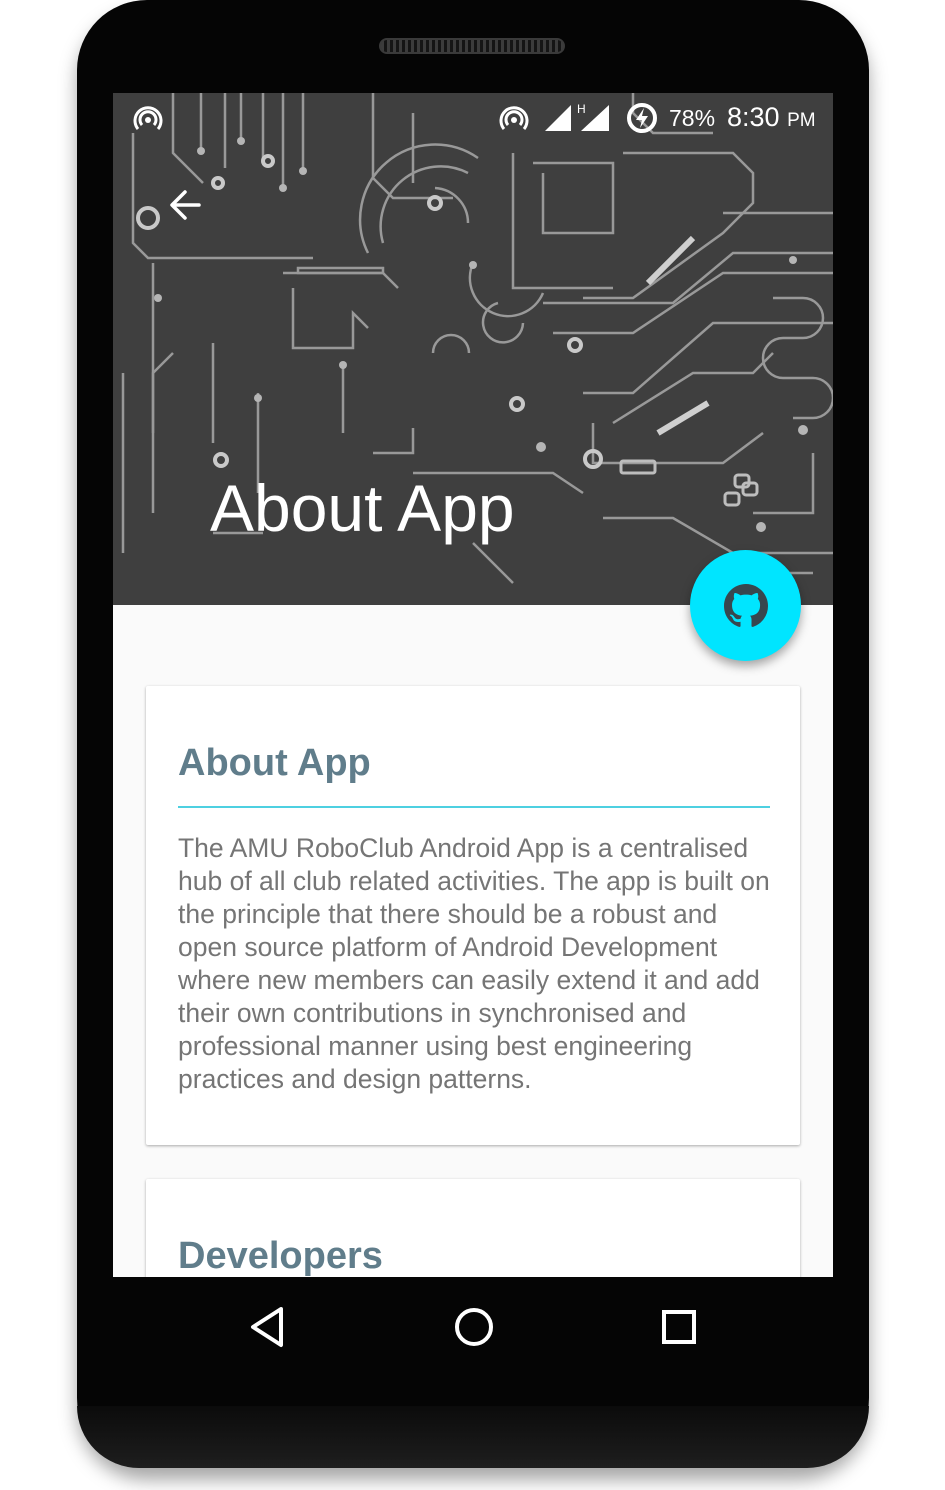 Image resolution: width=945 pixels, height=1490 pixels. What do you see at coordinates (581, 109) in the screenshot?
I see `network-type: H` at bounding box center [581, 109].